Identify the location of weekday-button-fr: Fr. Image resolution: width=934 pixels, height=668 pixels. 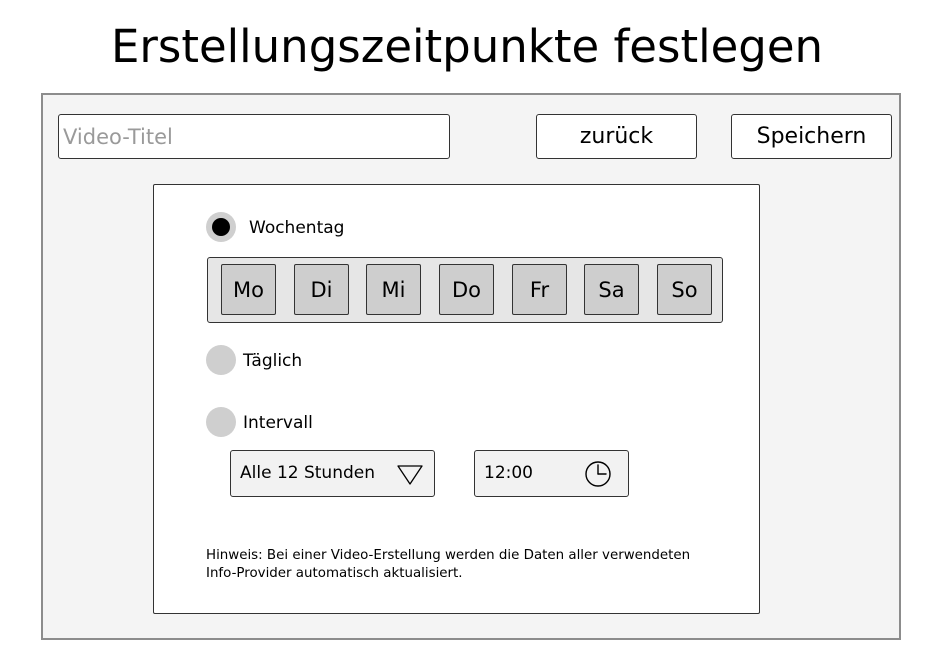
(539, 289).